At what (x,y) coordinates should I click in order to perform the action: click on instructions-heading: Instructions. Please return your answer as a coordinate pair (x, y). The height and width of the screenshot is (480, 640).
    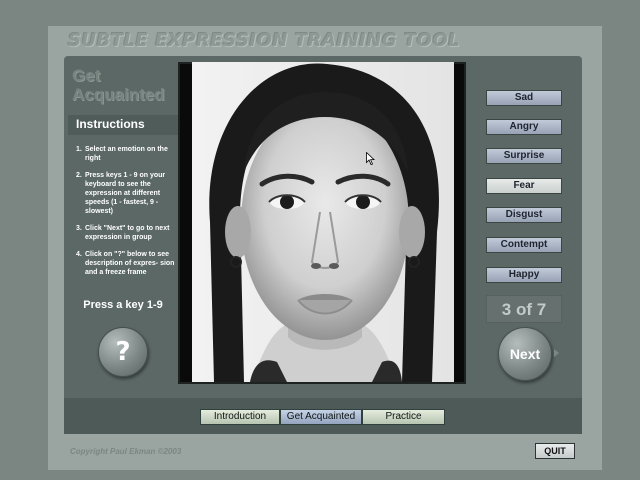
    Looking at the image, I should click on (110, 124).